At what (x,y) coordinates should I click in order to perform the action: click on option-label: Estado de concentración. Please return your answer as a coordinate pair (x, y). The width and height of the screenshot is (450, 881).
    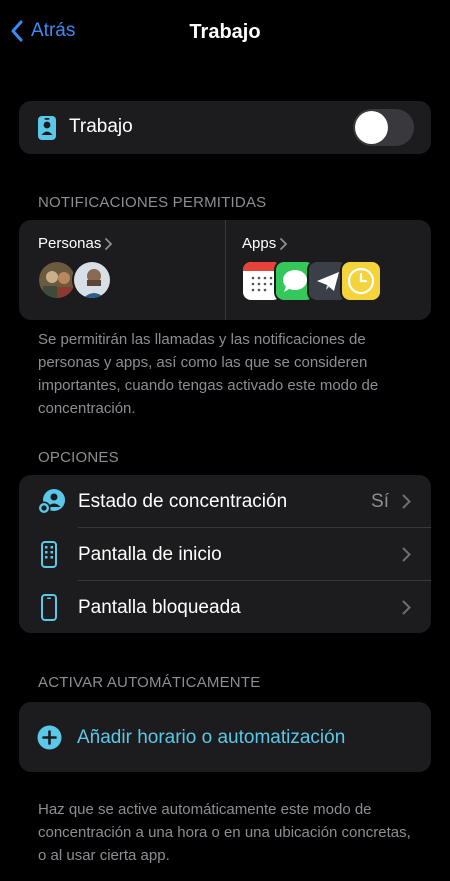
    Looking at the image, I should click on (183, 501).